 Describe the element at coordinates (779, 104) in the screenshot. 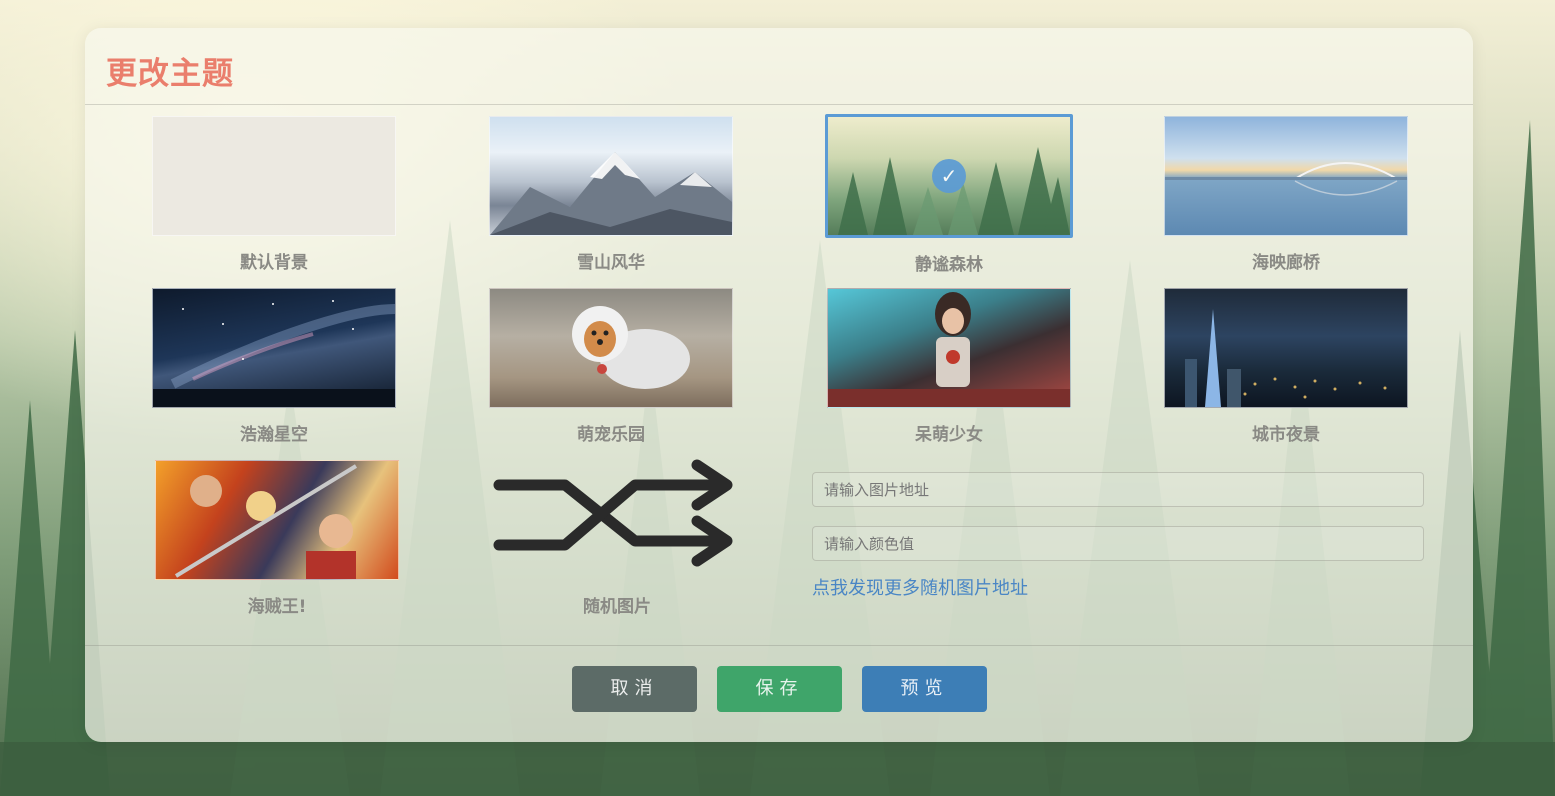

I see `header-divider` at that location.